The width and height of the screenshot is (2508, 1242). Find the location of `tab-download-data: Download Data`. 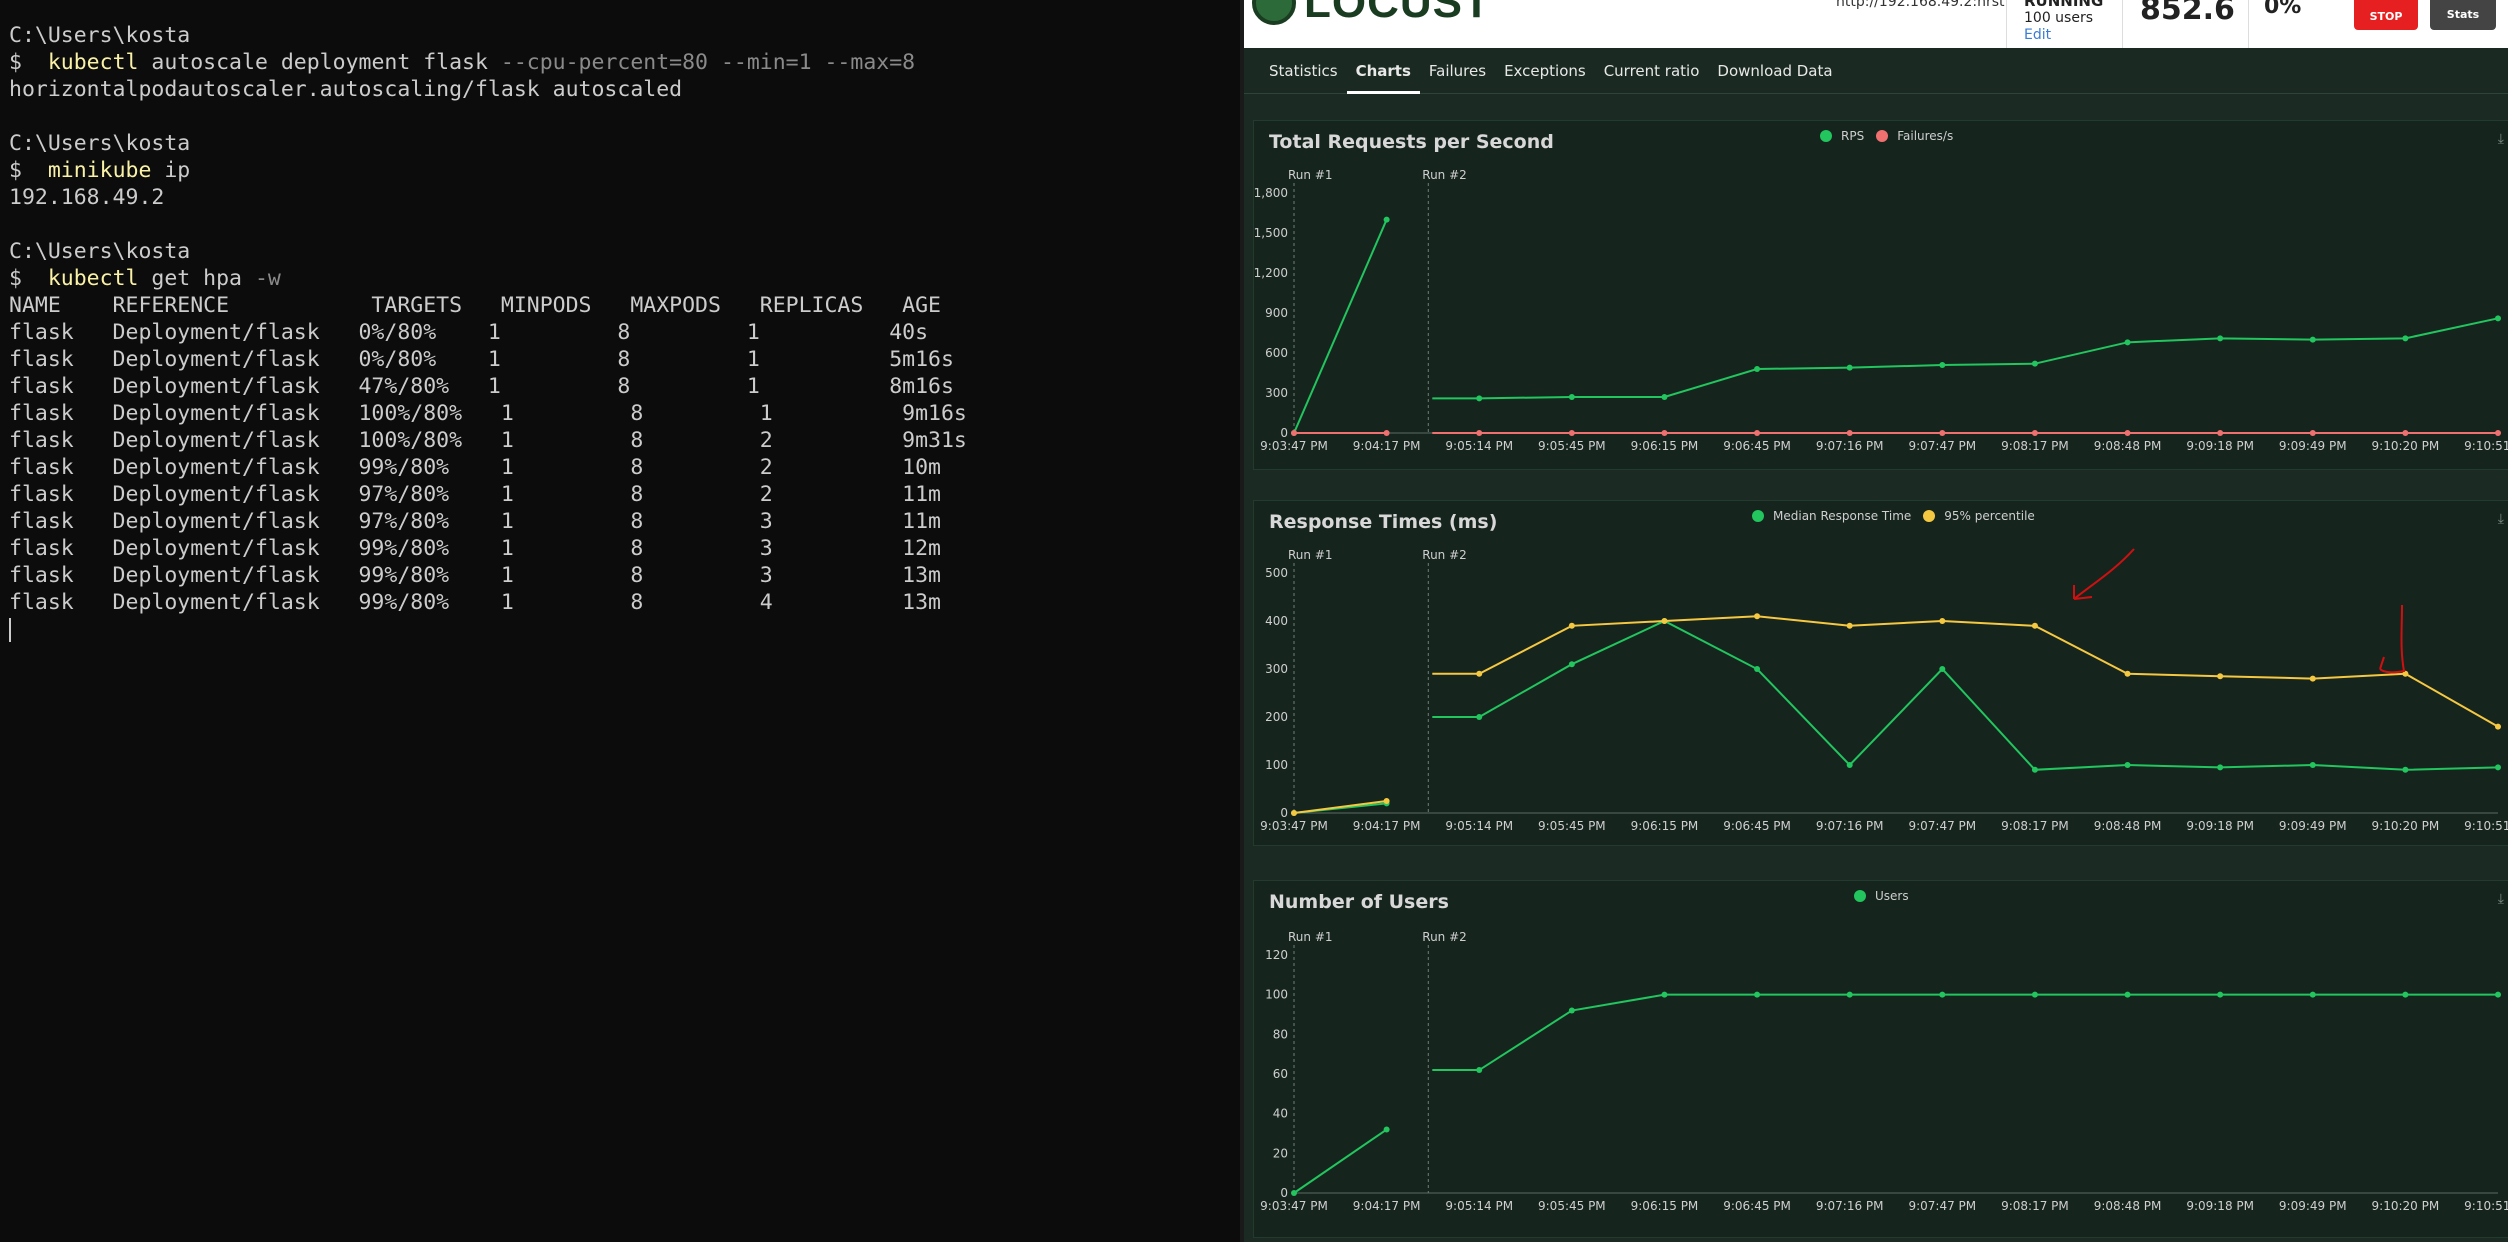

tab-download-data: Download Data is located at coordinates (1774, 71).